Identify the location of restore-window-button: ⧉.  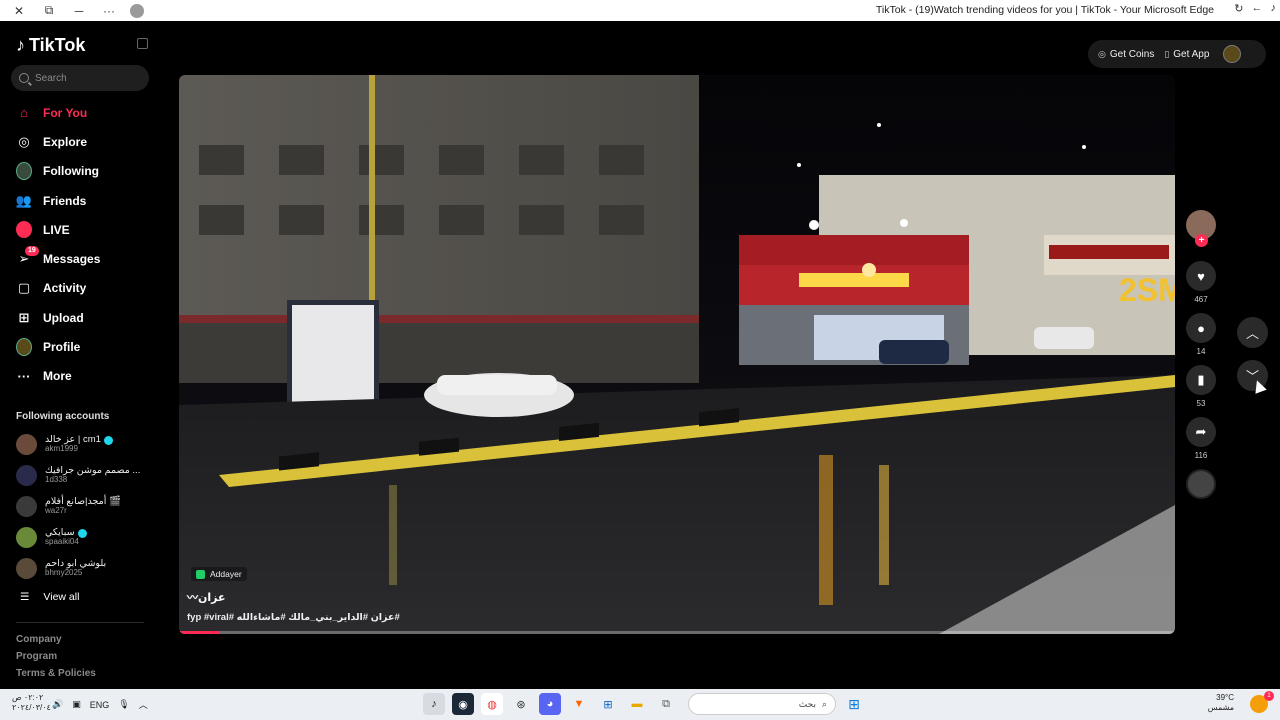
(49, 10).